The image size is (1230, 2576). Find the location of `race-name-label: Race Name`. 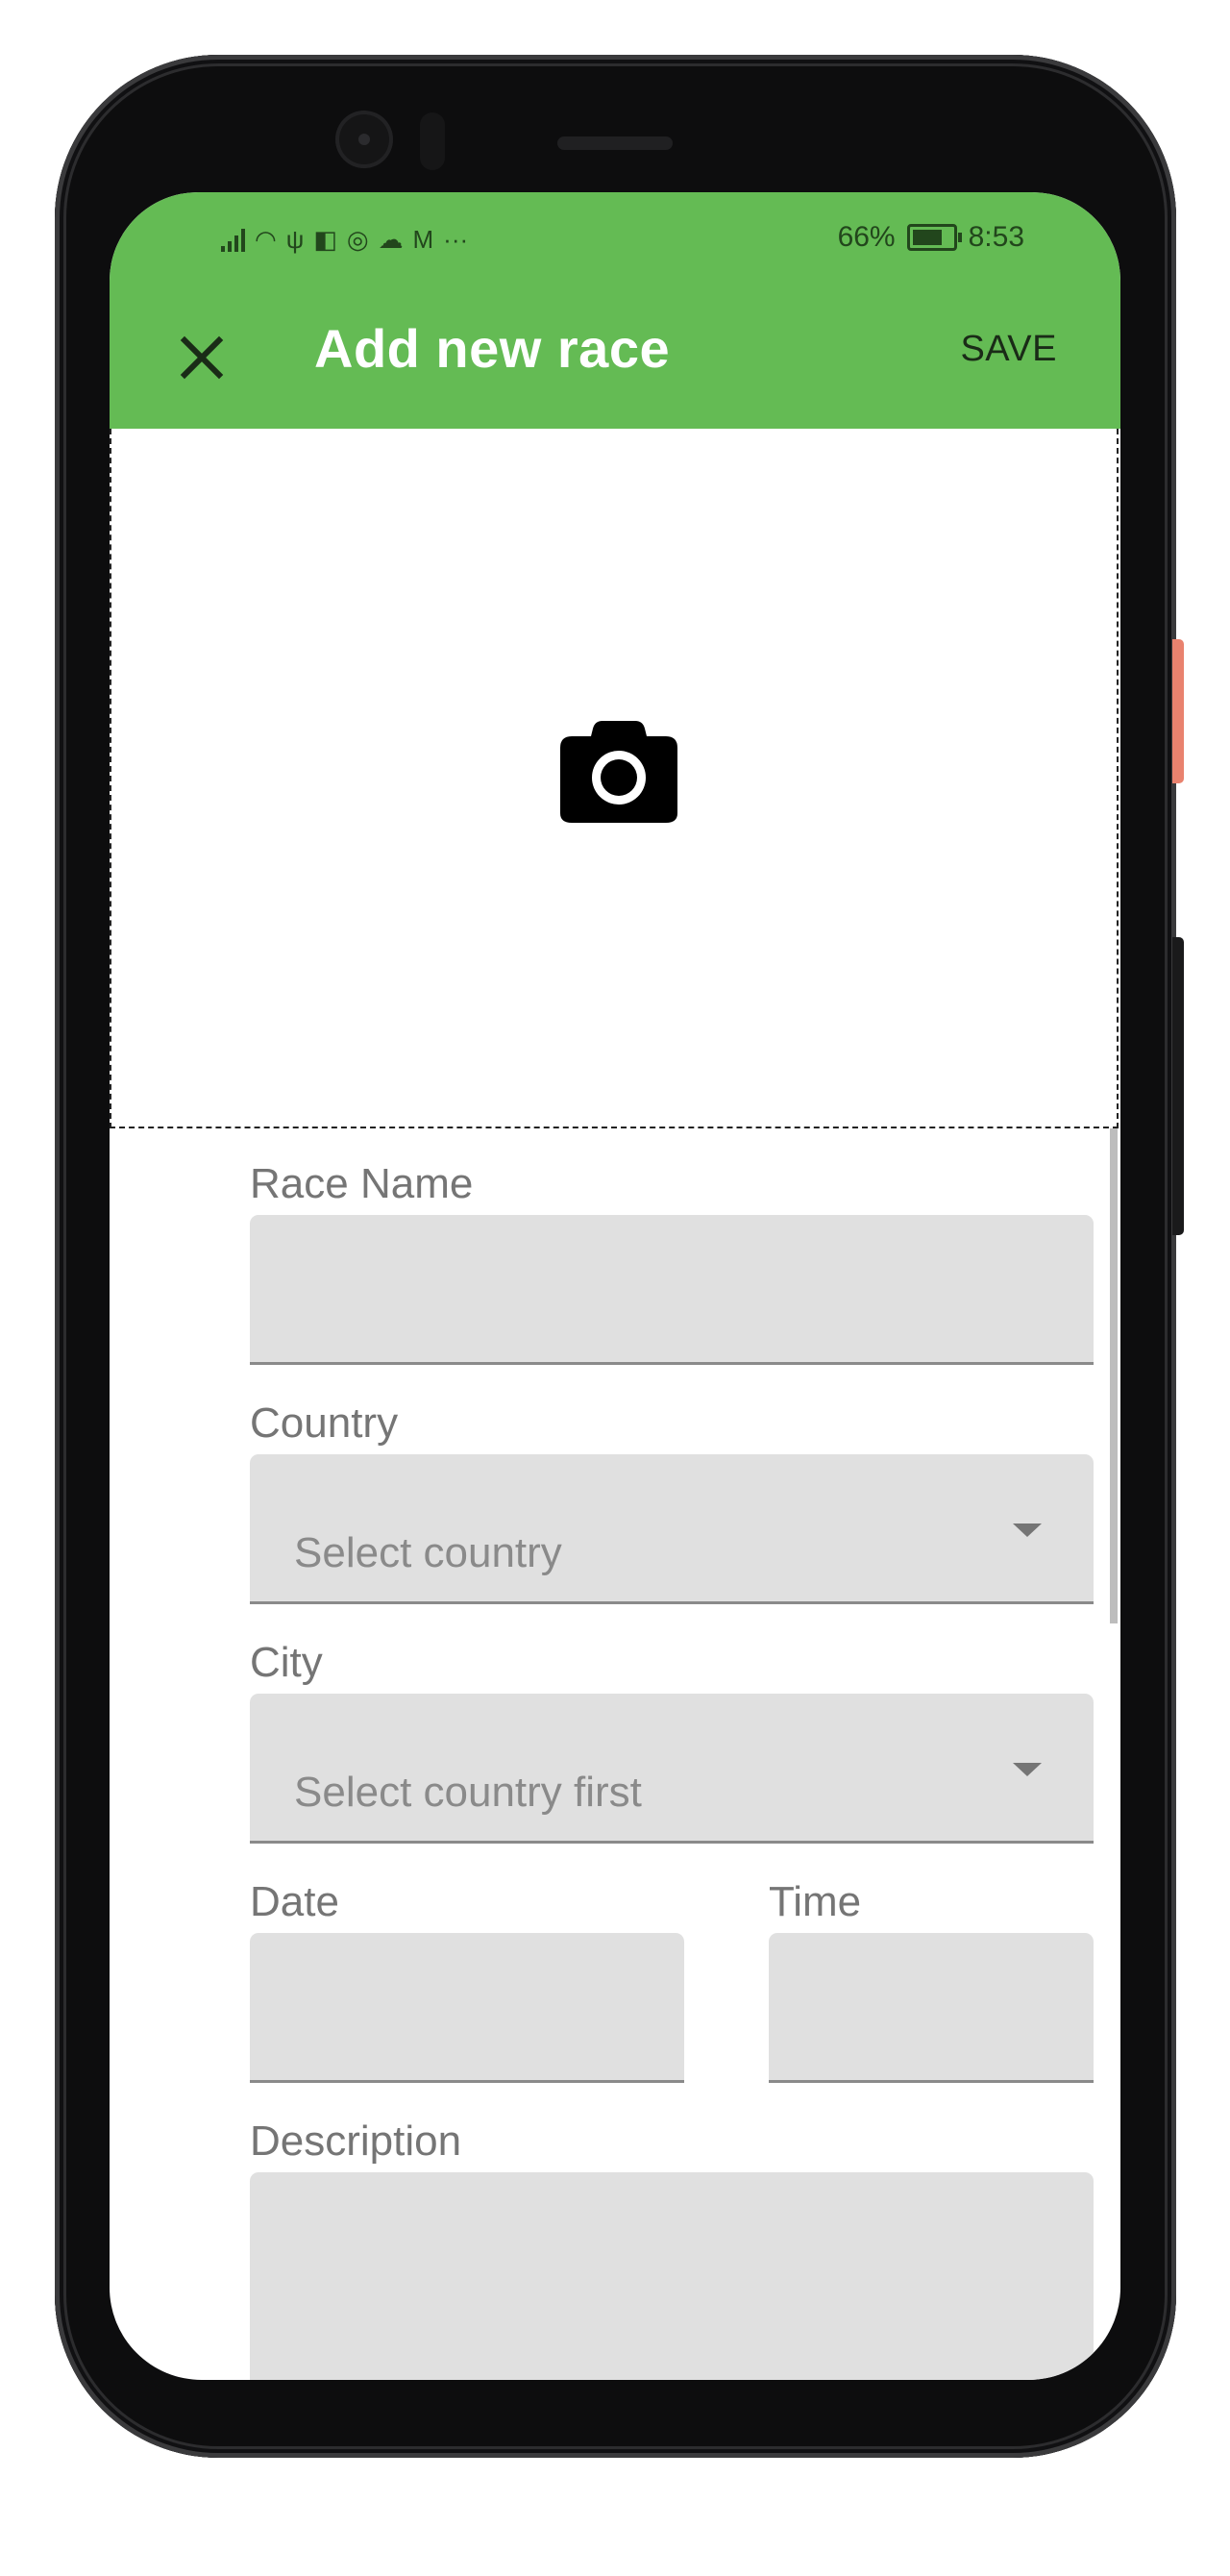

race-name-label: Race Name is located at coordinates (362, 1183).